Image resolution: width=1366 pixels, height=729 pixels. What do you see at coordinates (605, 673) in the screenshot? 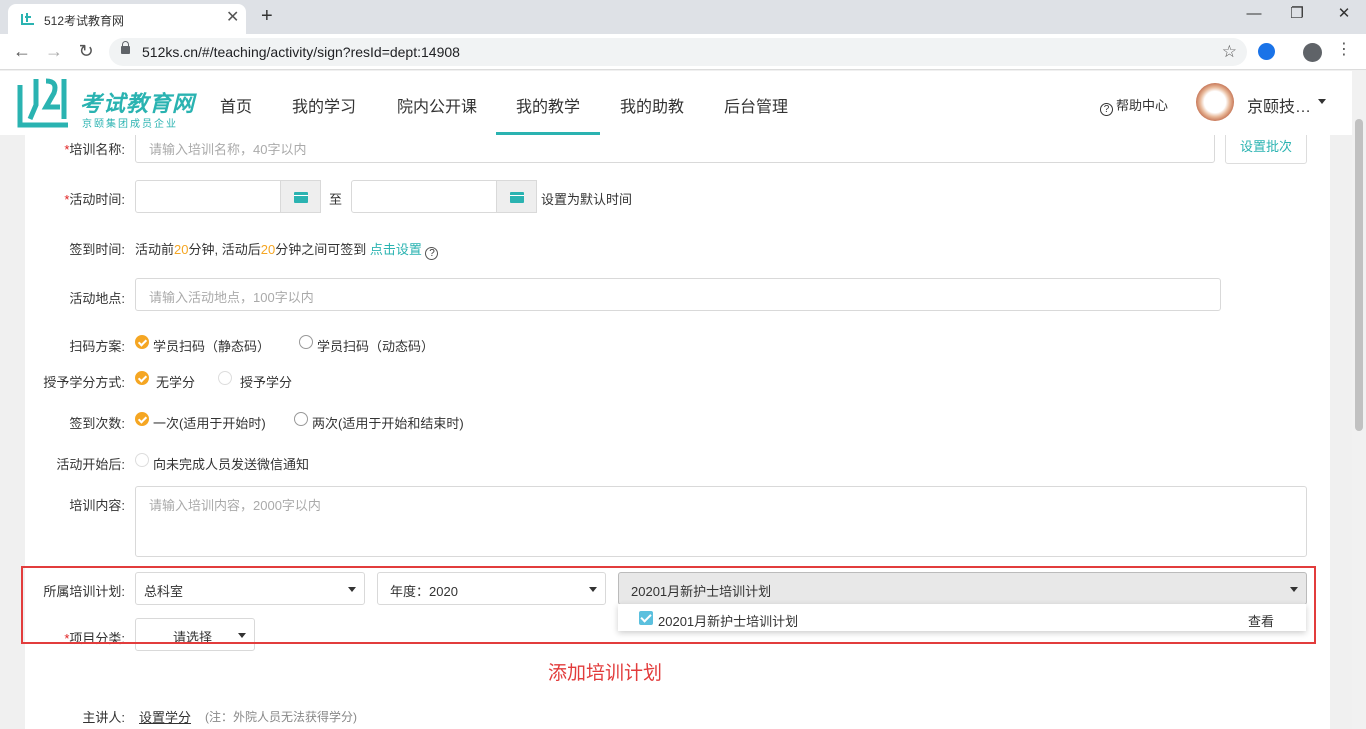
I see `annotation-label: 添加培训计划` at bounding box center [605, 673].